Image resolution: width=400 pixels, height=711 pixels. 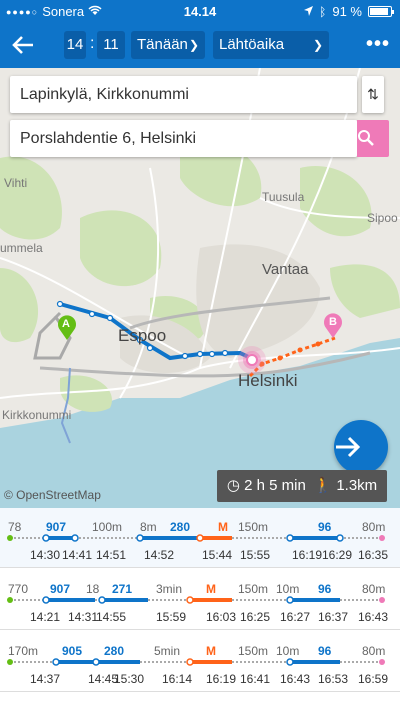 I want to click on walk-summary: 🚶 1.3km, so click(x=345, y=486).